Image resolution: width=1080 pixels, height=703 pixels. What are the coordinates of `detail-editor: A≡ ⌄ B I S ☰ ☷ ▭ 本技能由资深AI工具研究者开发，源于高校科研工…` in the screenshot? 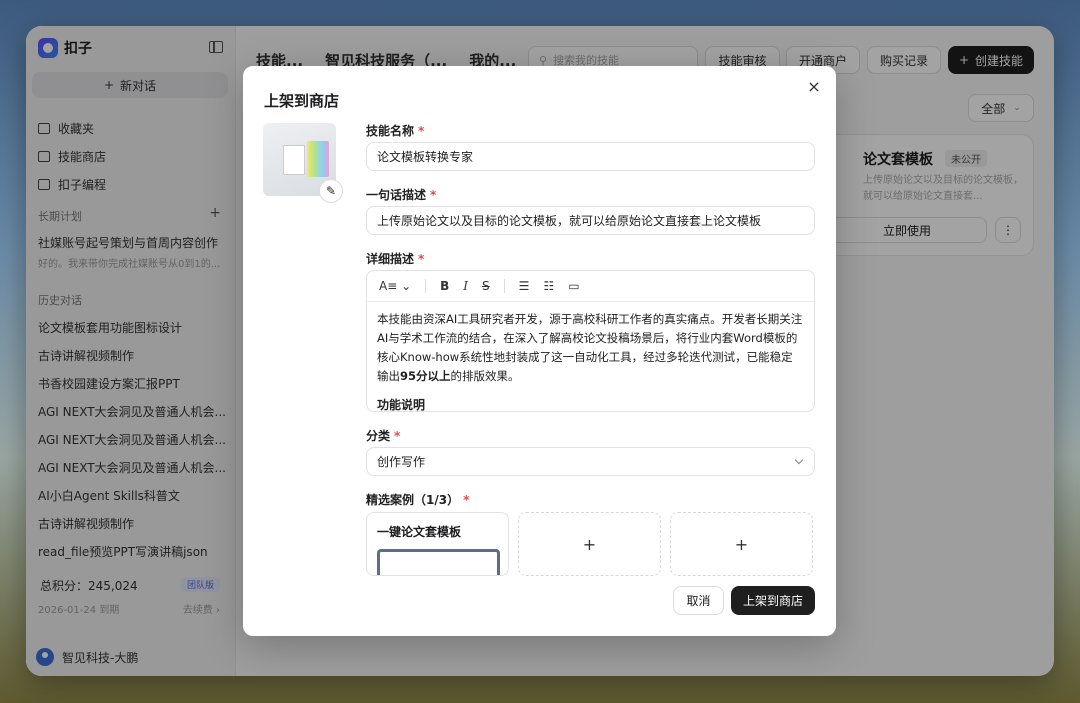 It's located at (590, 341).